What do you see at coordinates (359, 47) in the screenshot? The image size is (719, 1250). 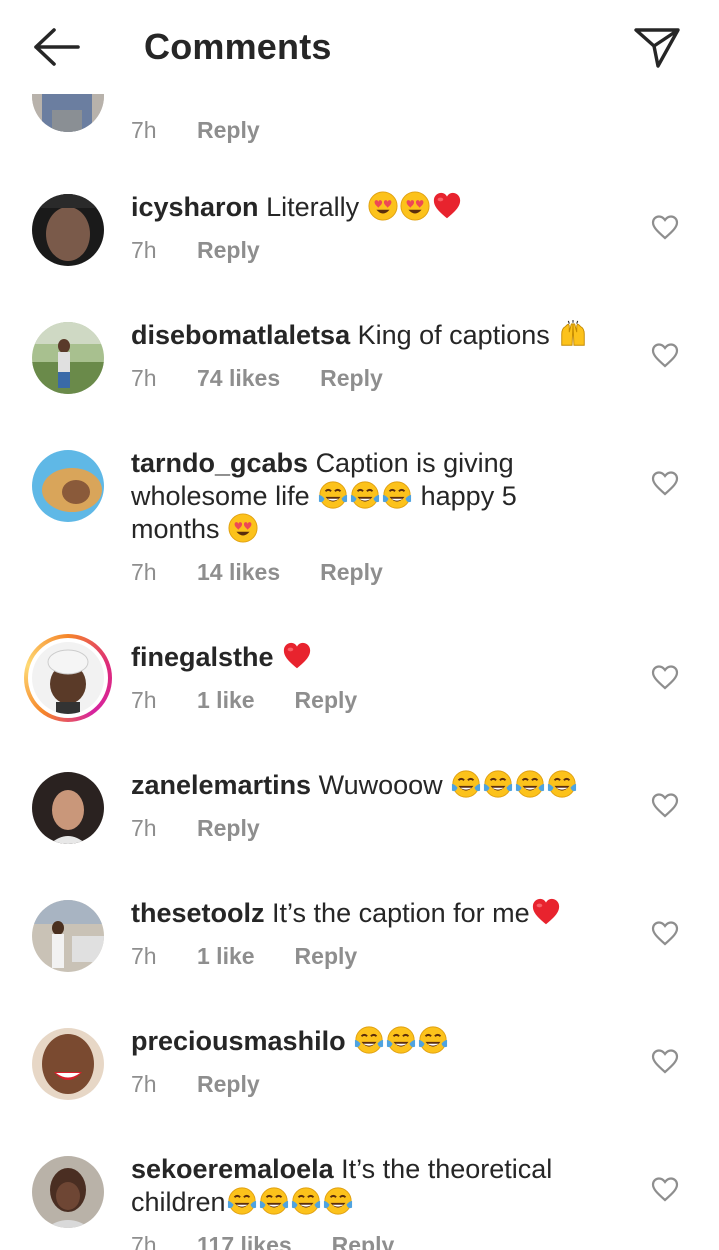 I see `header-bar: Comments` at bounding box center [359, 47].